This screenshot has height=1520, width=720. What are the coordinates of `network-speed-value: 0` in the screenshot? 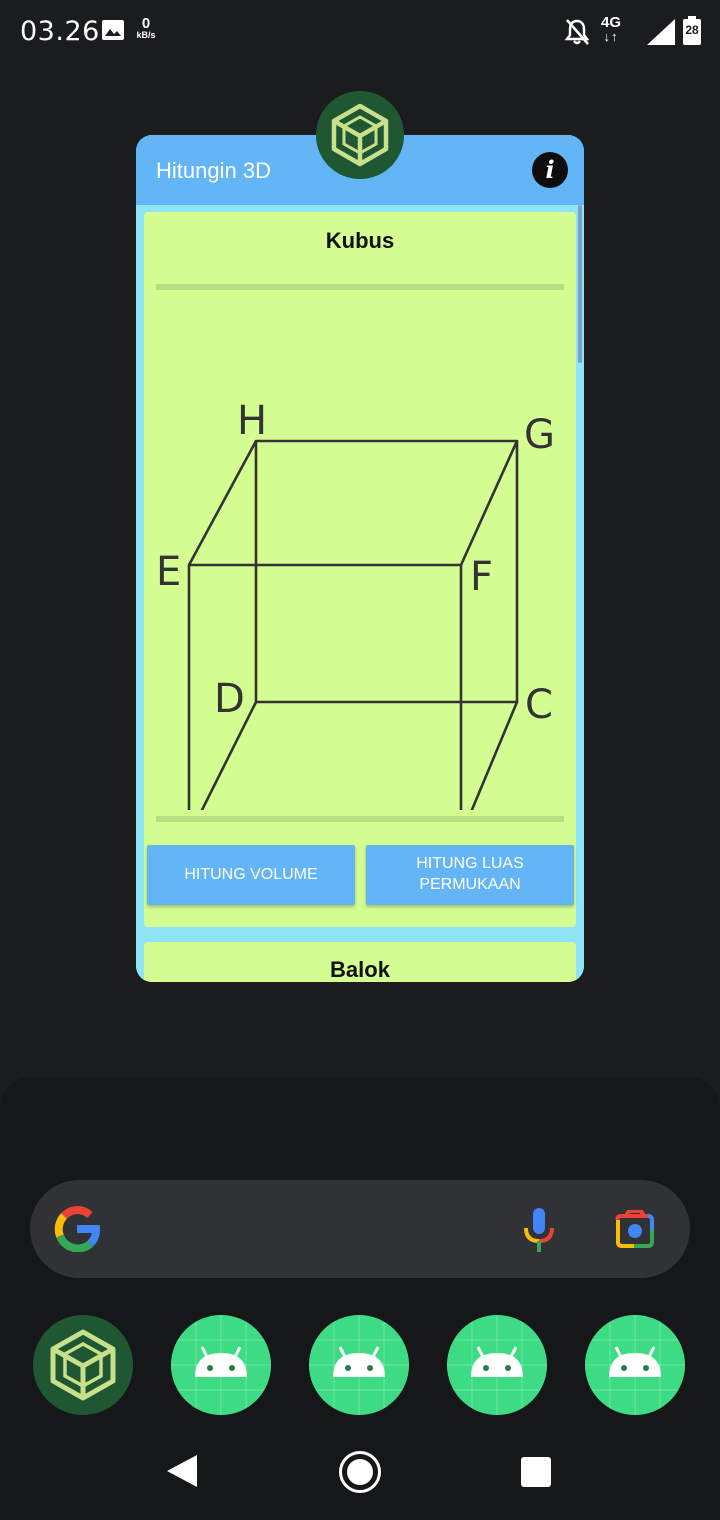 It's located at (146, 23).